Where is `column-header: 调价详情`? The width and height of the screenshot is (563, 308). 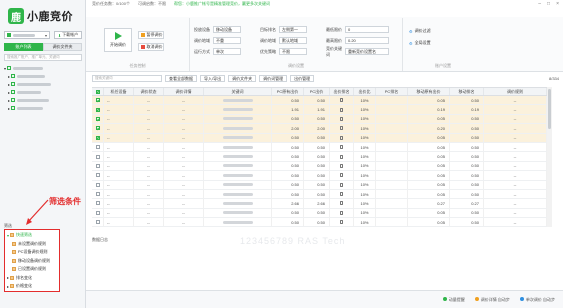
column-header: 调价详情 is located at coordinates (184, 91).